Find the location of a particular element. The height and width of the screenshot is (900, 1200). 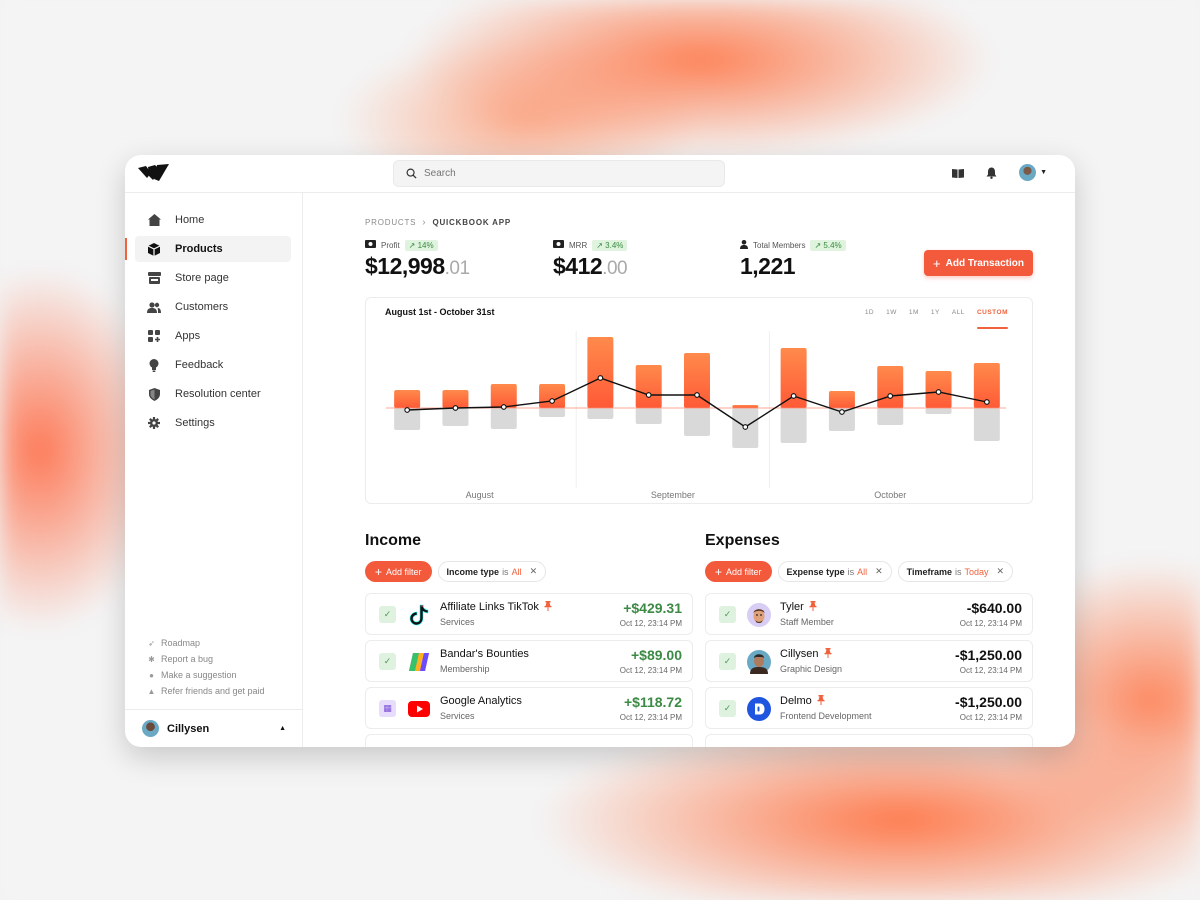

apps-icon is located at coordinates (154, 336).